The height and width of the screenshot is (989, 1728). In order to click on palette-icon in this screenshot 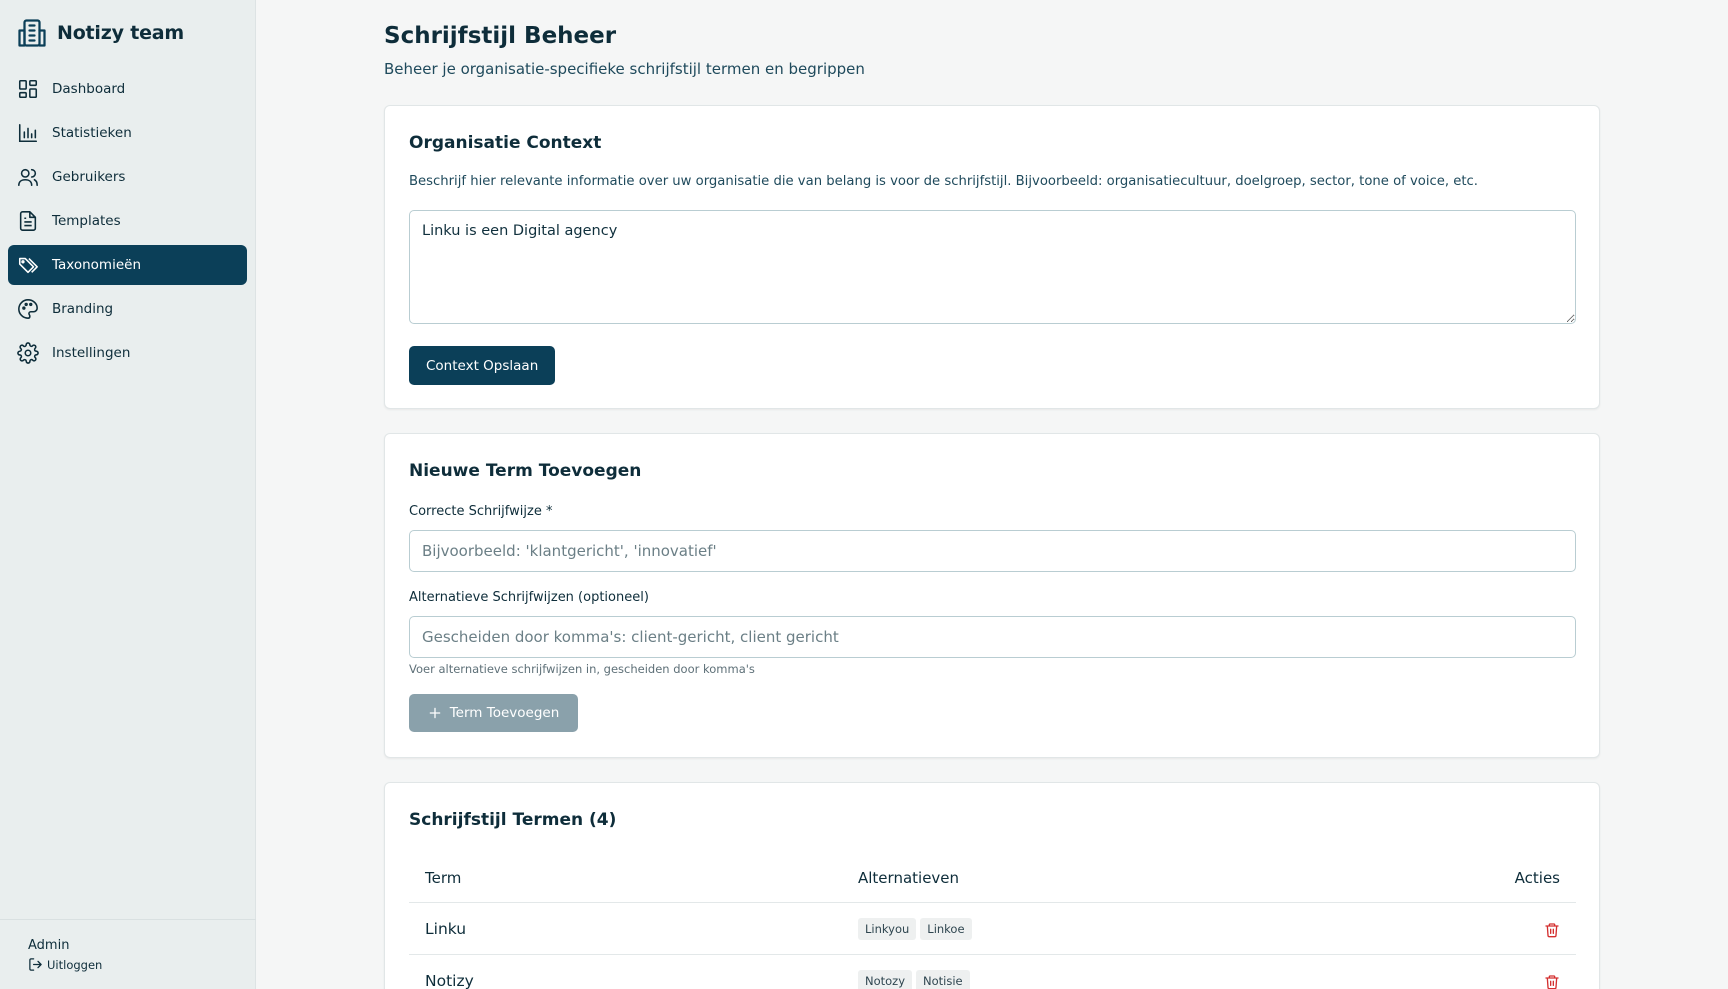, I will do `click(28, 309)`.